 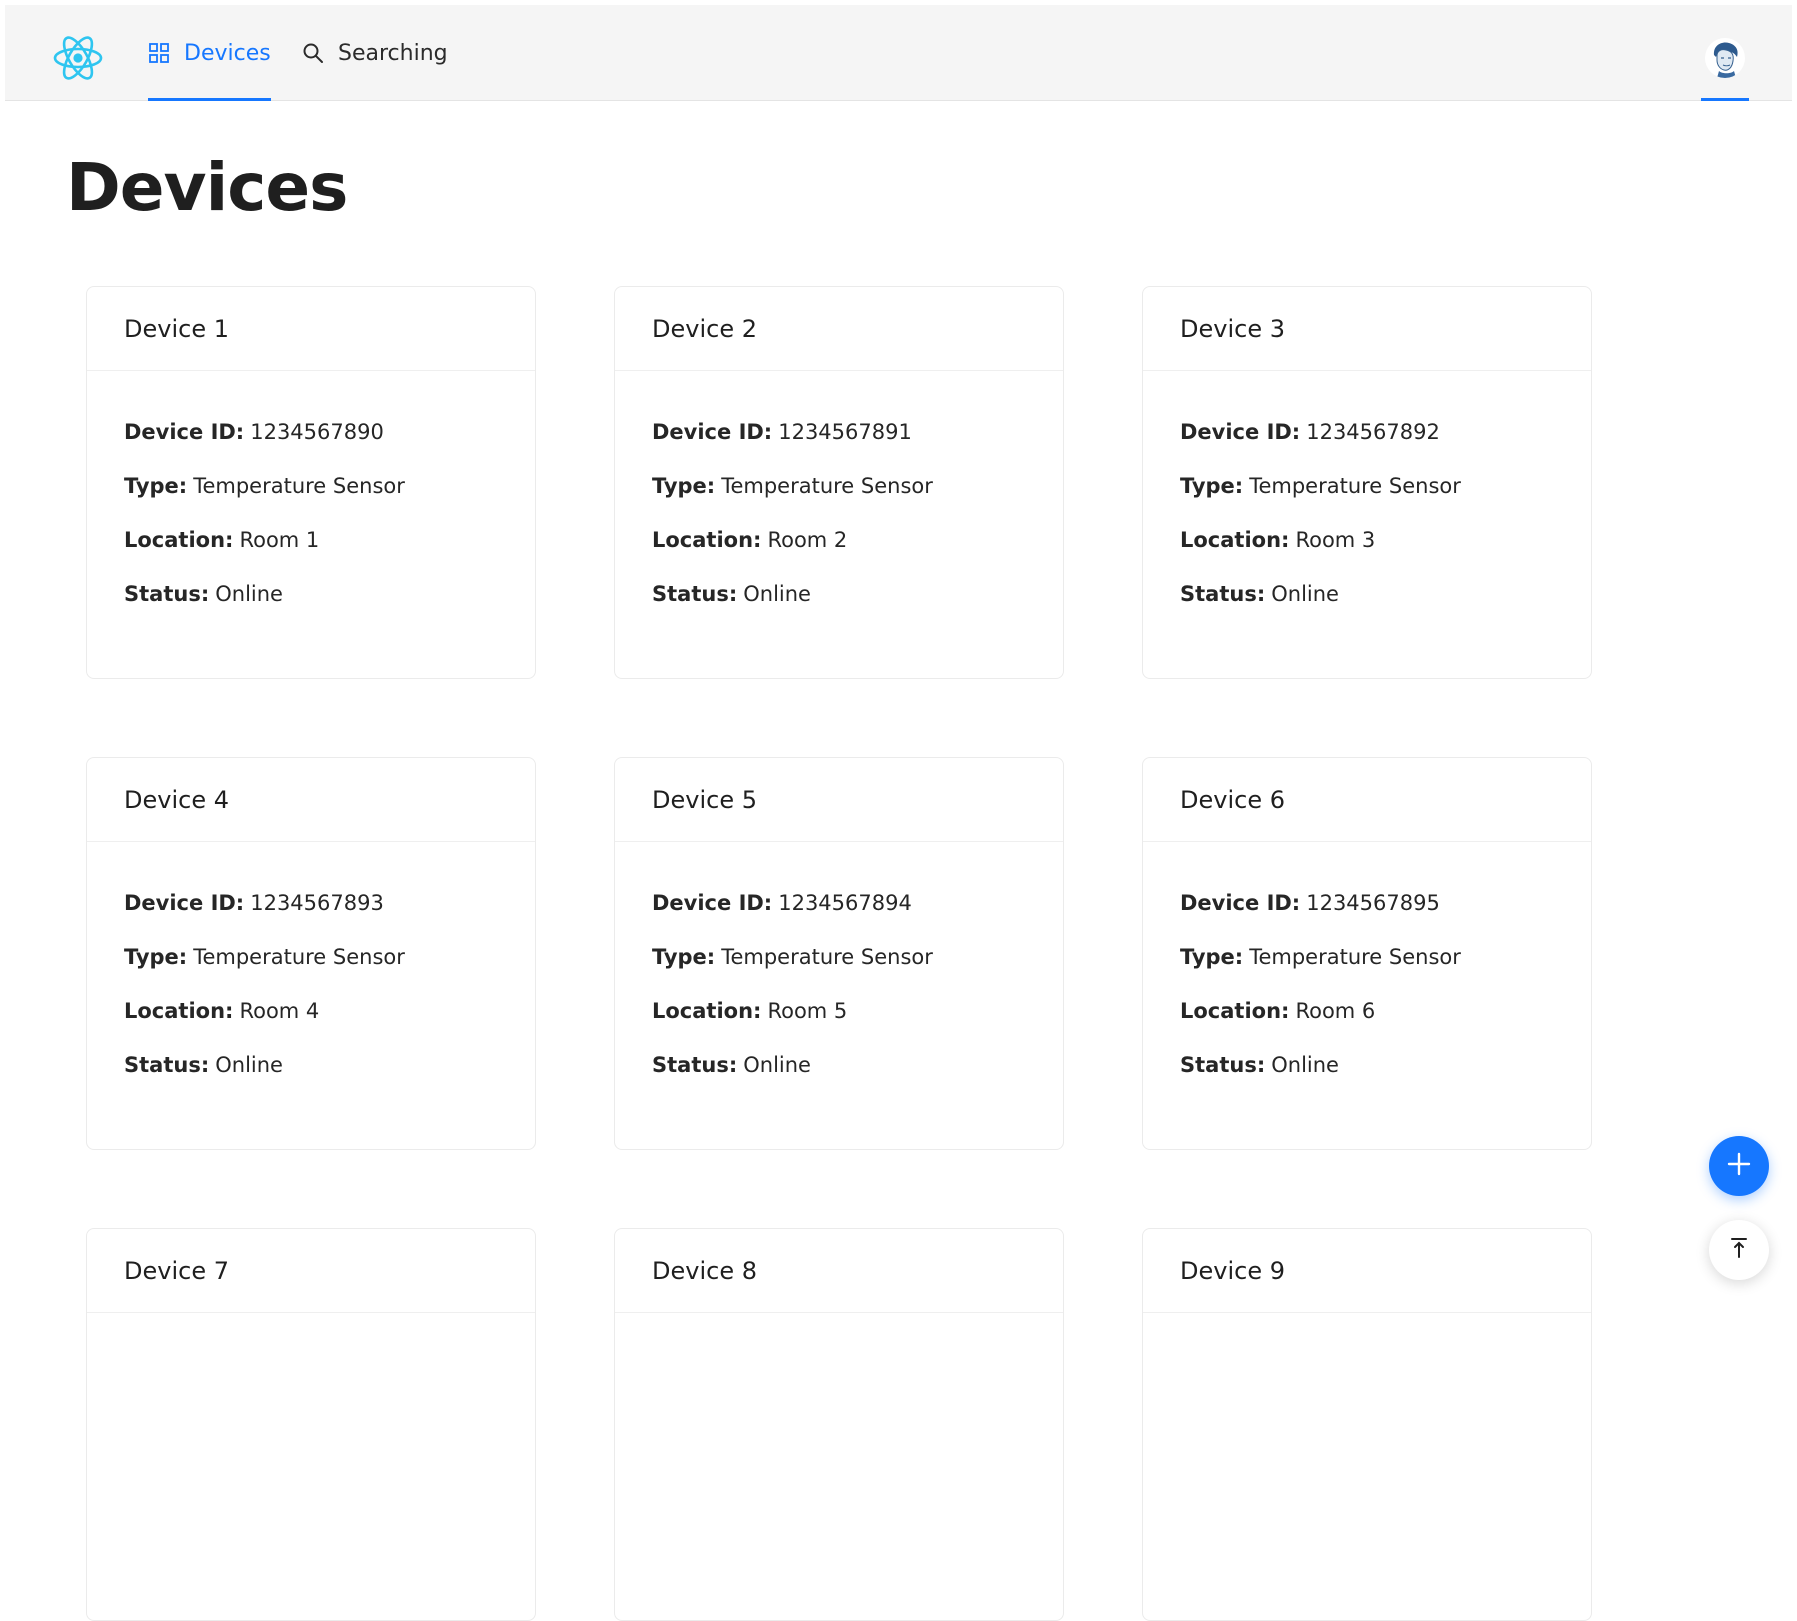 I want to click on device-card-title: Device 9, so click(x=1367, y=1271).